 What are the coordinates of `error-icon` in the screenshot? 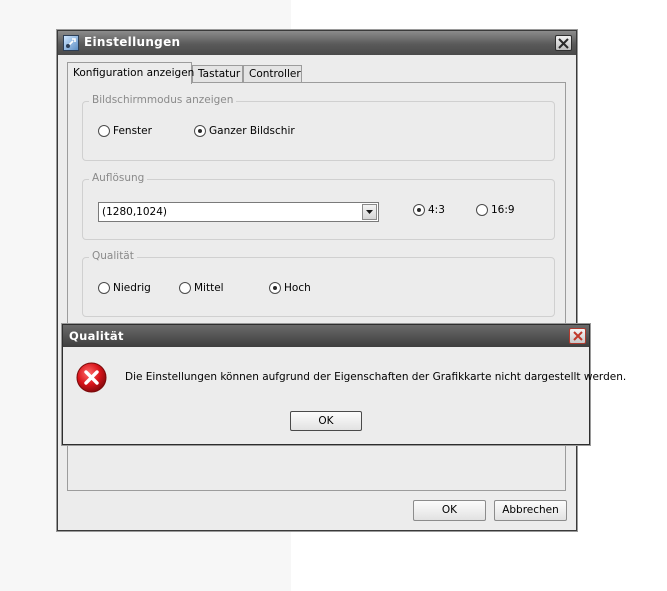 It's located at (91, 377).